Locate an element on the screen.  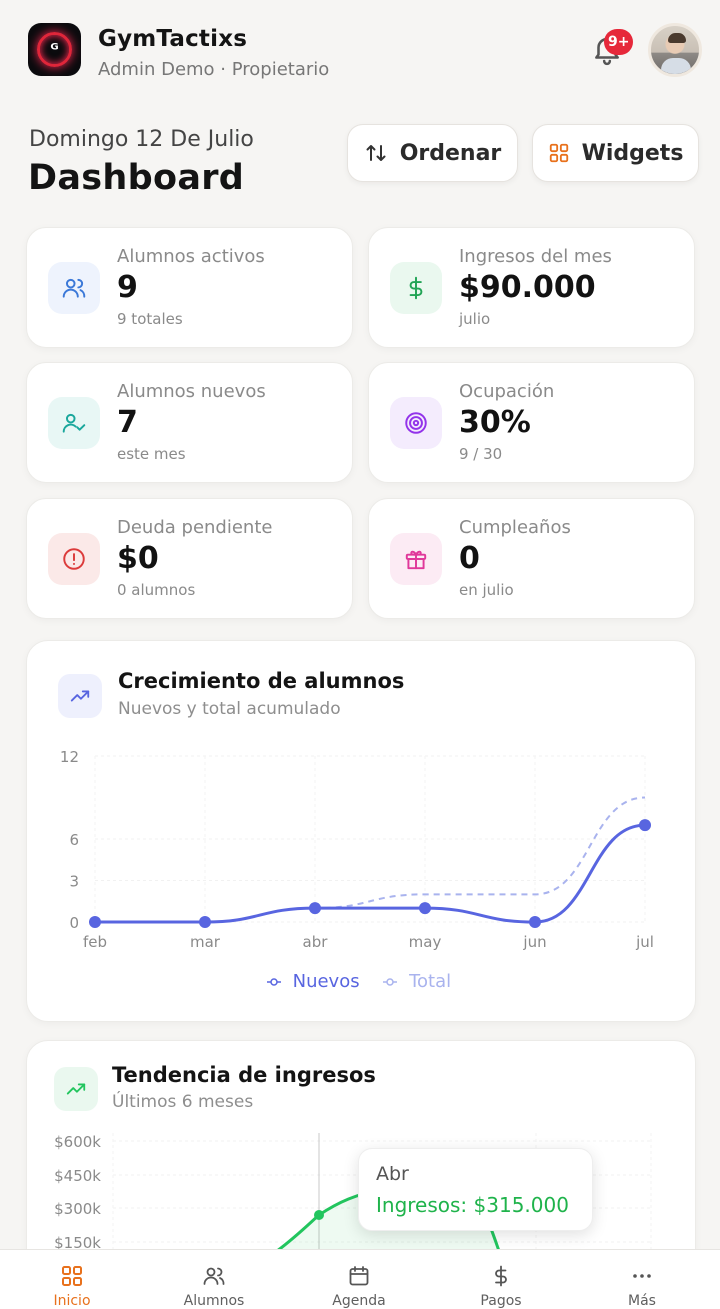
stat-card-deuda: Deuda pendiente $0 0 alumnos is located at coordinates (189, 558).